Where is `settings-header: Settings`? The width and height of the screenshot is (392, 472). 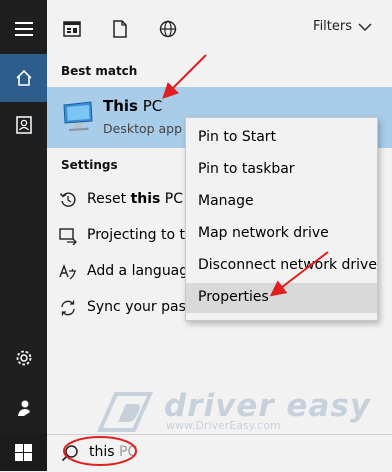 settings-header: Settings is located at coordinates (89, 165).